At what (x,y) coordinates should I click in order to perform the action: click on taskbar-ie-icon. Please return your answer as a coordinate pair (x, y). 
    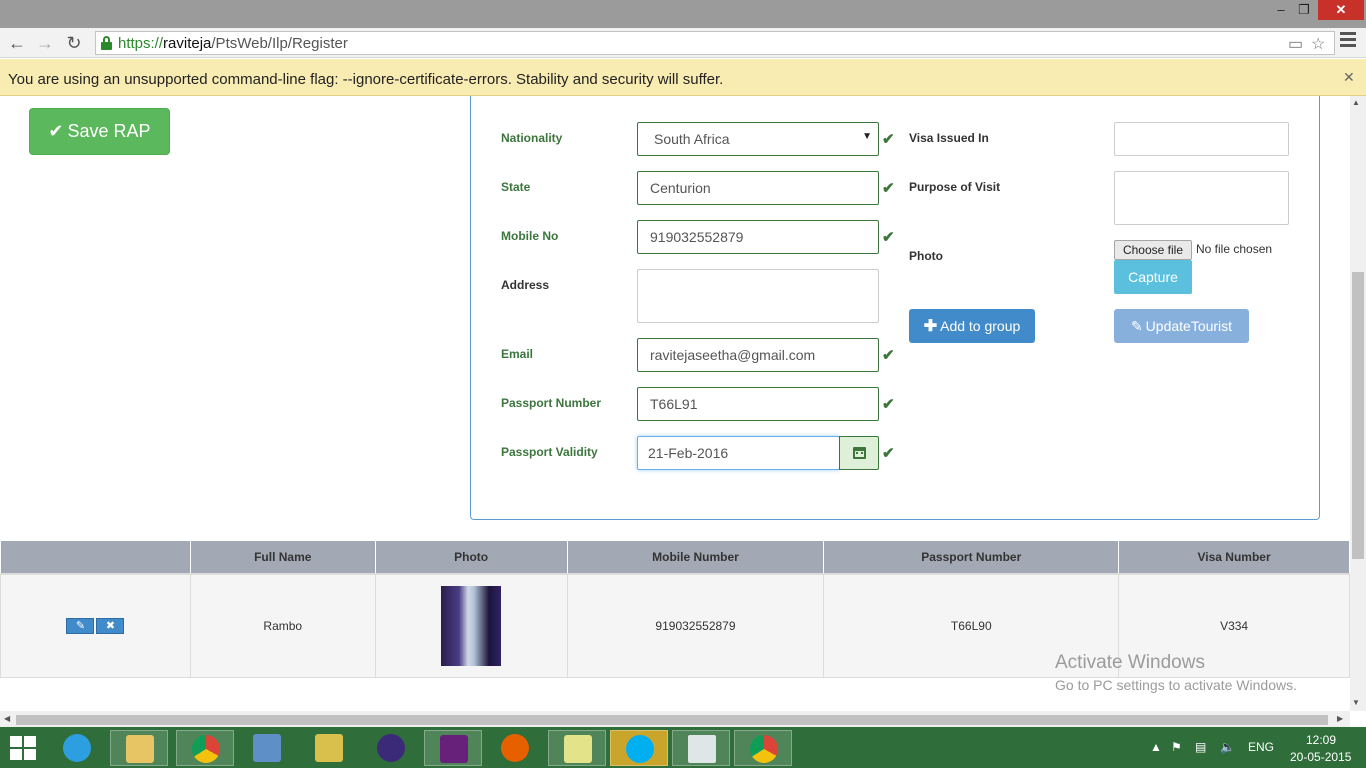
    Looking at the image, I should click on (77, 748).